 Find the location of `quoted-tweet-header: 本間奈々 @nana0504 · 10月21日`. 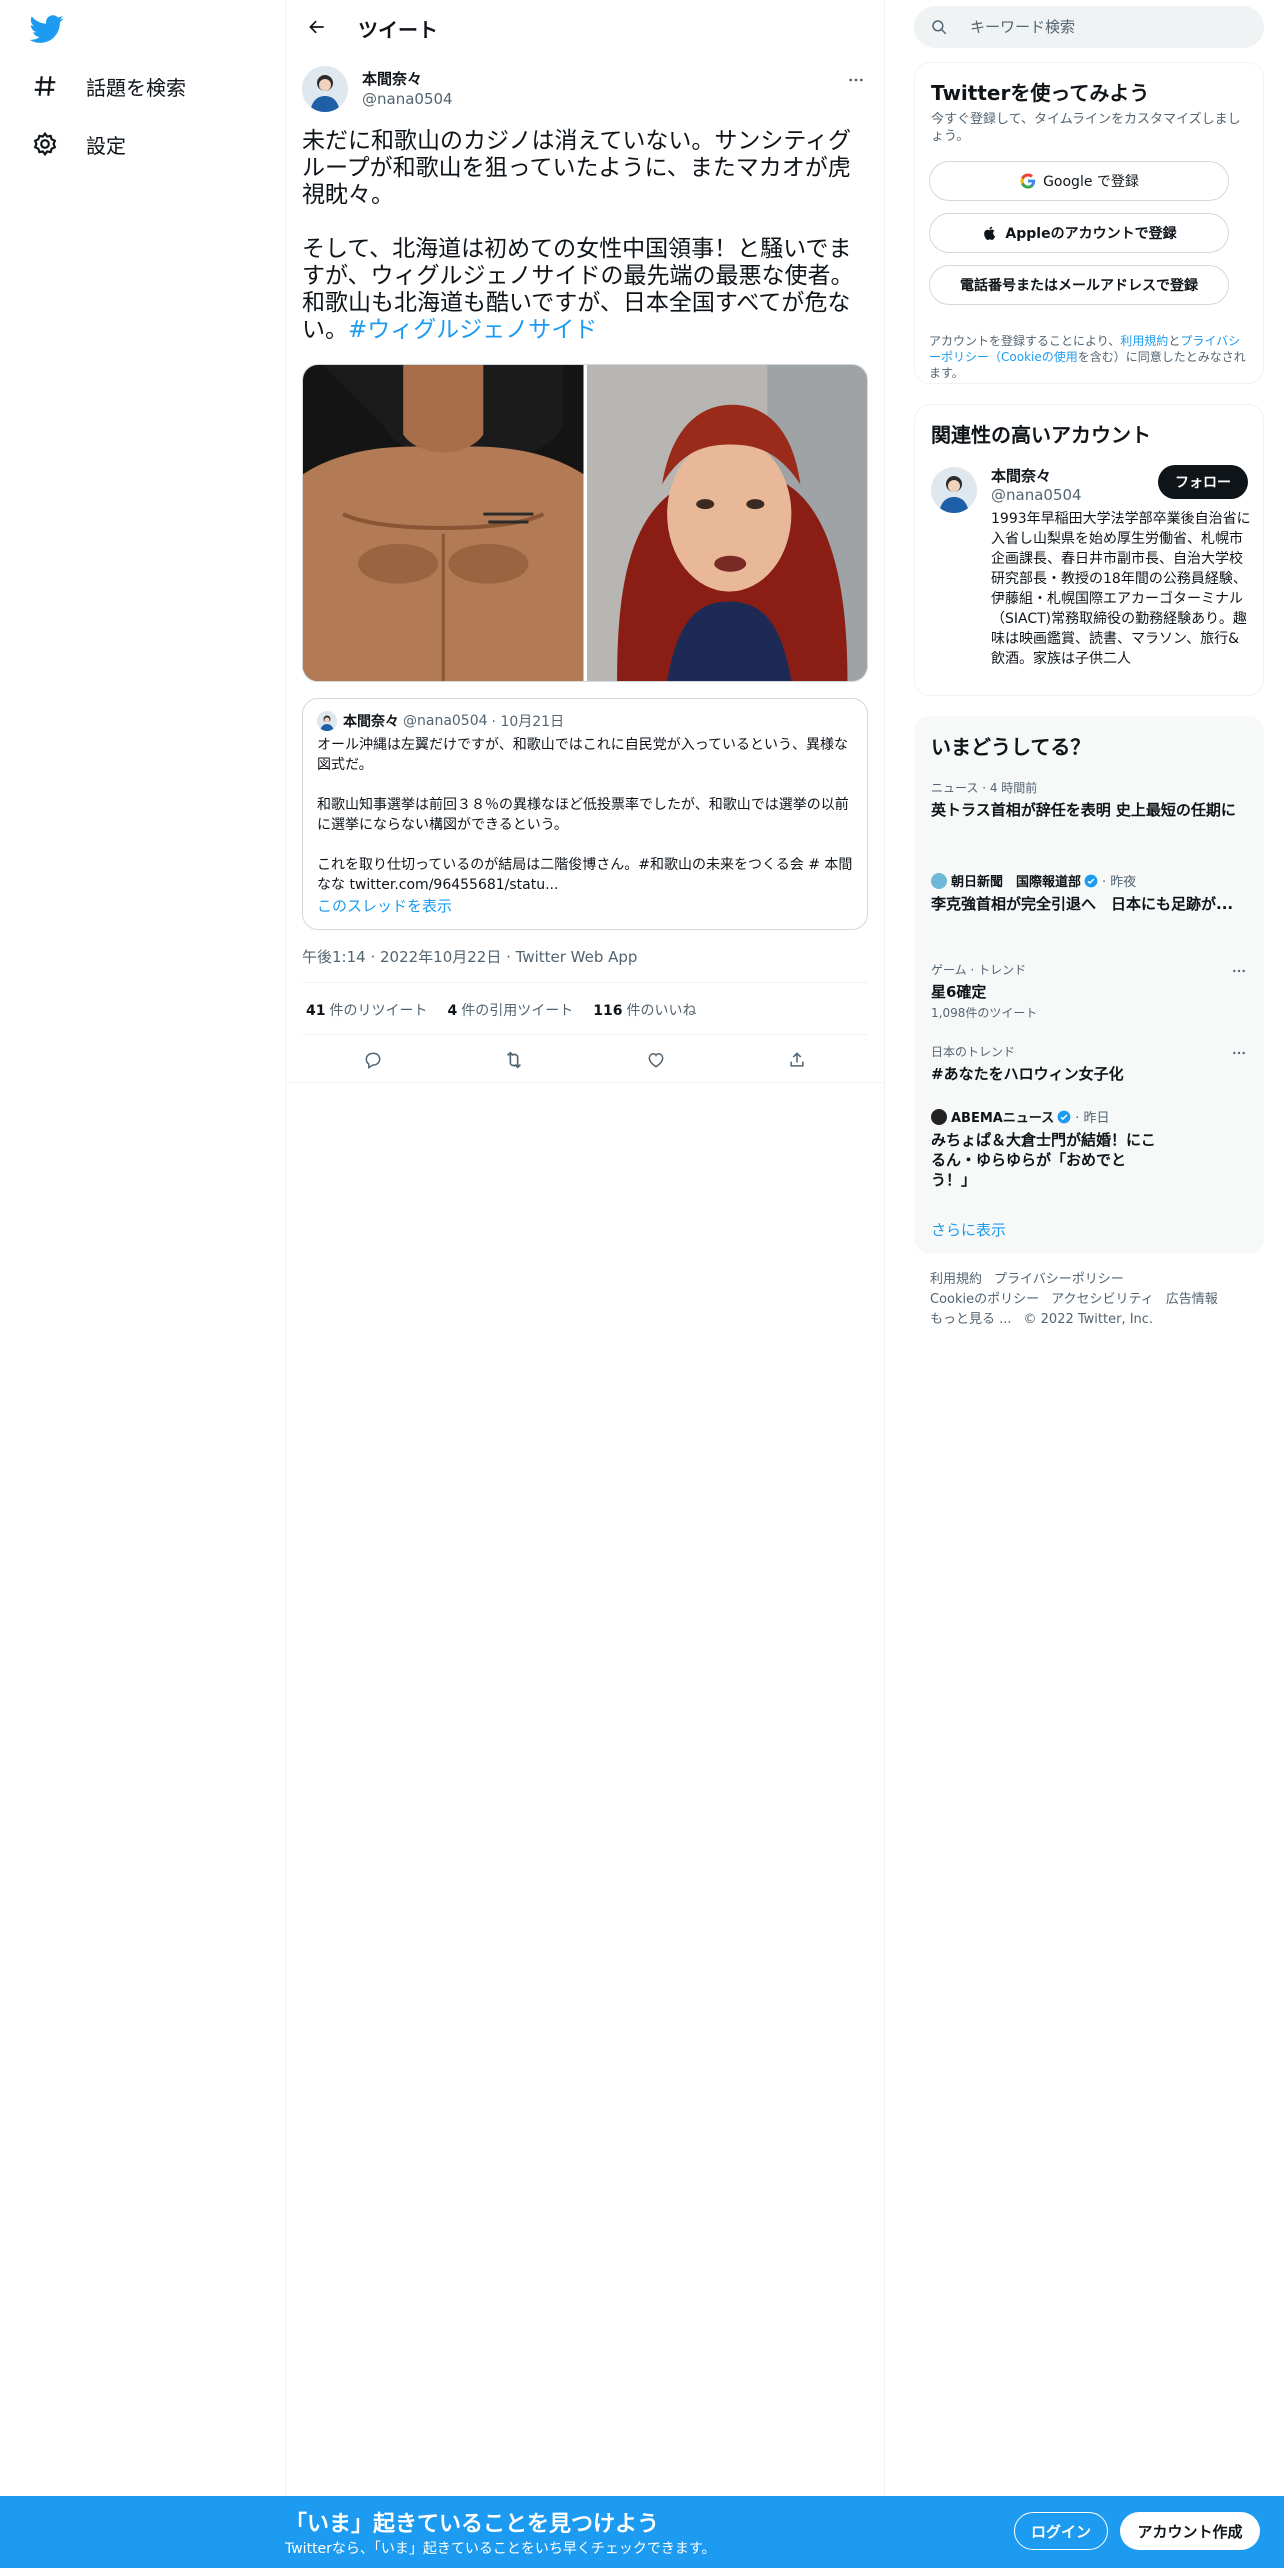

quoted-tweet-header: 本間奈々 @nana0504 · 10月21日 is located at coordinates (440, 721).